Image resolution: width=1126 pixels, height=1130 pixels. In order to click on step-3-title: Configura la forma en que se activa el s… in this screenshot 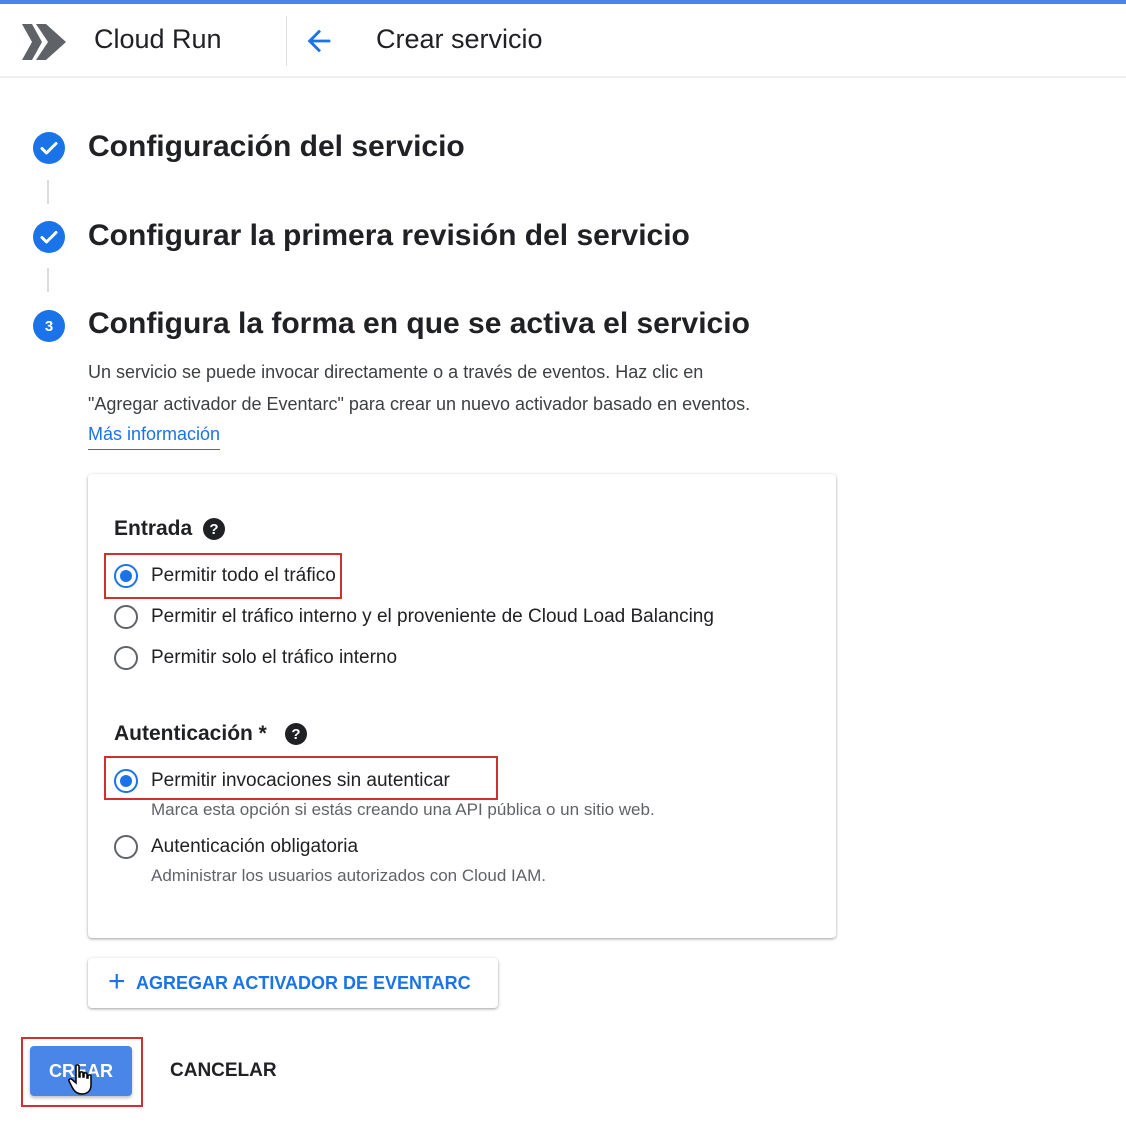, I will do `click(419, 323)`.